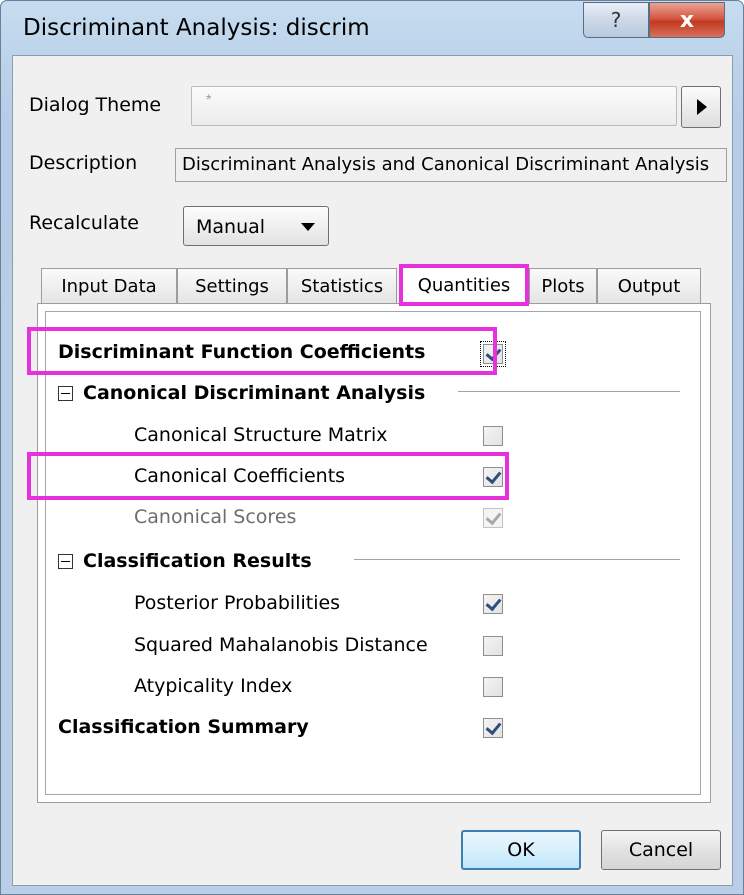 This screenshot has height=895, width=744. What do you see at coordinates (183, 727) in the screenshot?
I see `classification-summary-label: Classification Summary` at bounding box center [183, 727].